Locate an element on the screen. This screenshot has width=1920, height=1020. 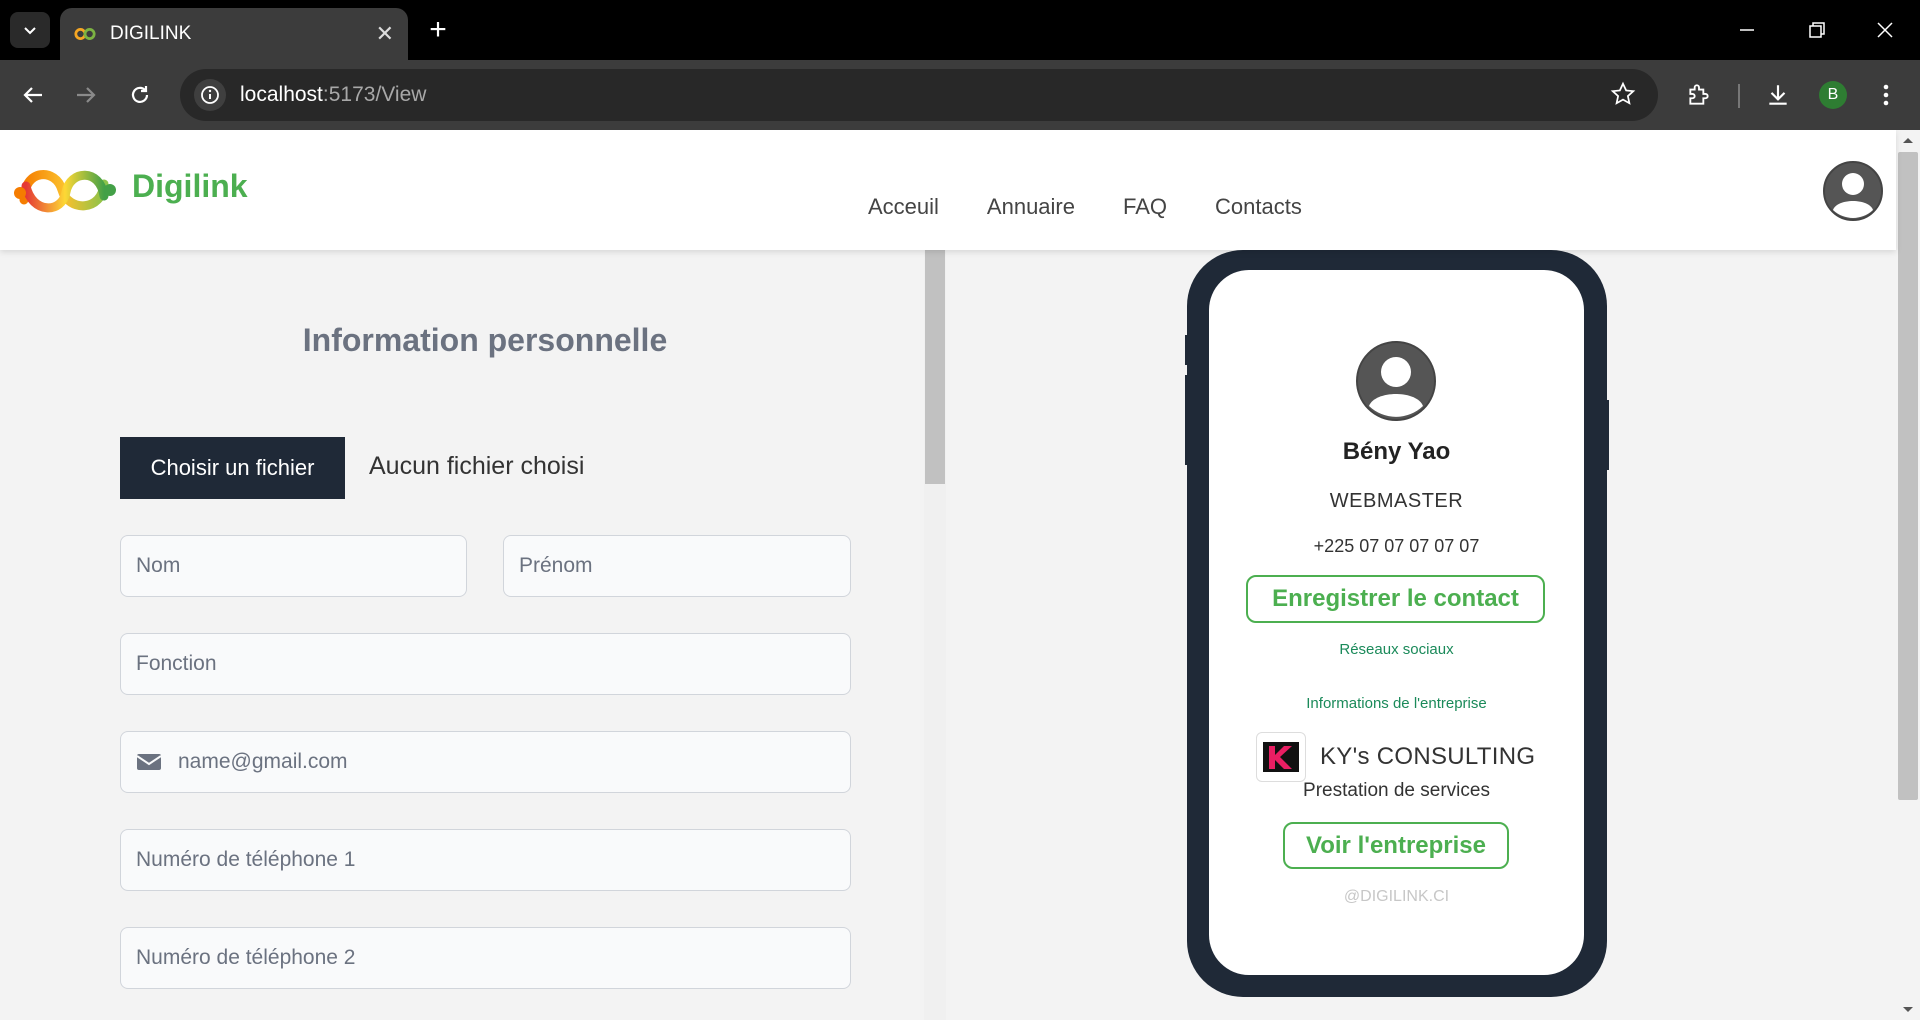
nav-item-acceuil: Acceuil is located at coordinates (903, 207).